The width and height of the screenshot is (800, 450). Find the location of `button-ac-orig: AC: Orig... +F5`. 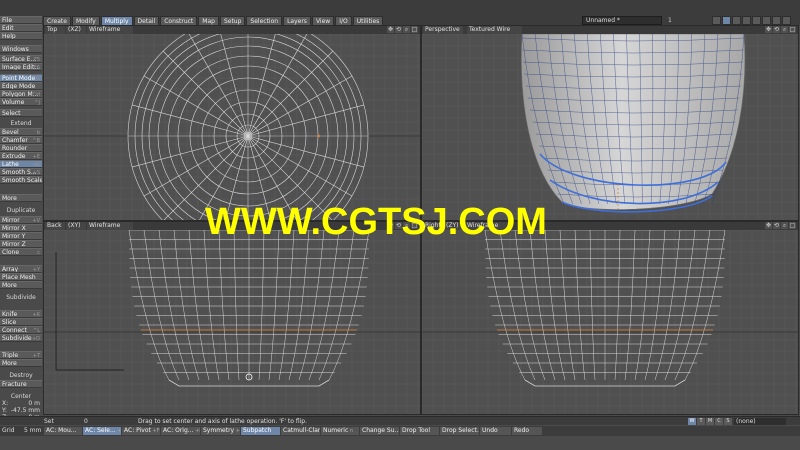

button-ac-orig: AC: Orig... +F5 is located at coordinates (180, 431).